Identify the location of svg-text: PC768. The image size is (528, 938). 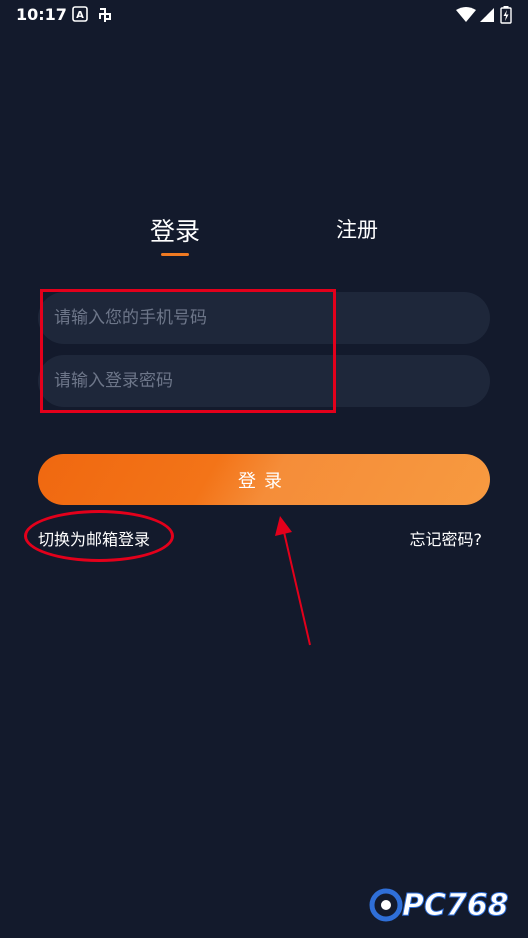
(455, 905).